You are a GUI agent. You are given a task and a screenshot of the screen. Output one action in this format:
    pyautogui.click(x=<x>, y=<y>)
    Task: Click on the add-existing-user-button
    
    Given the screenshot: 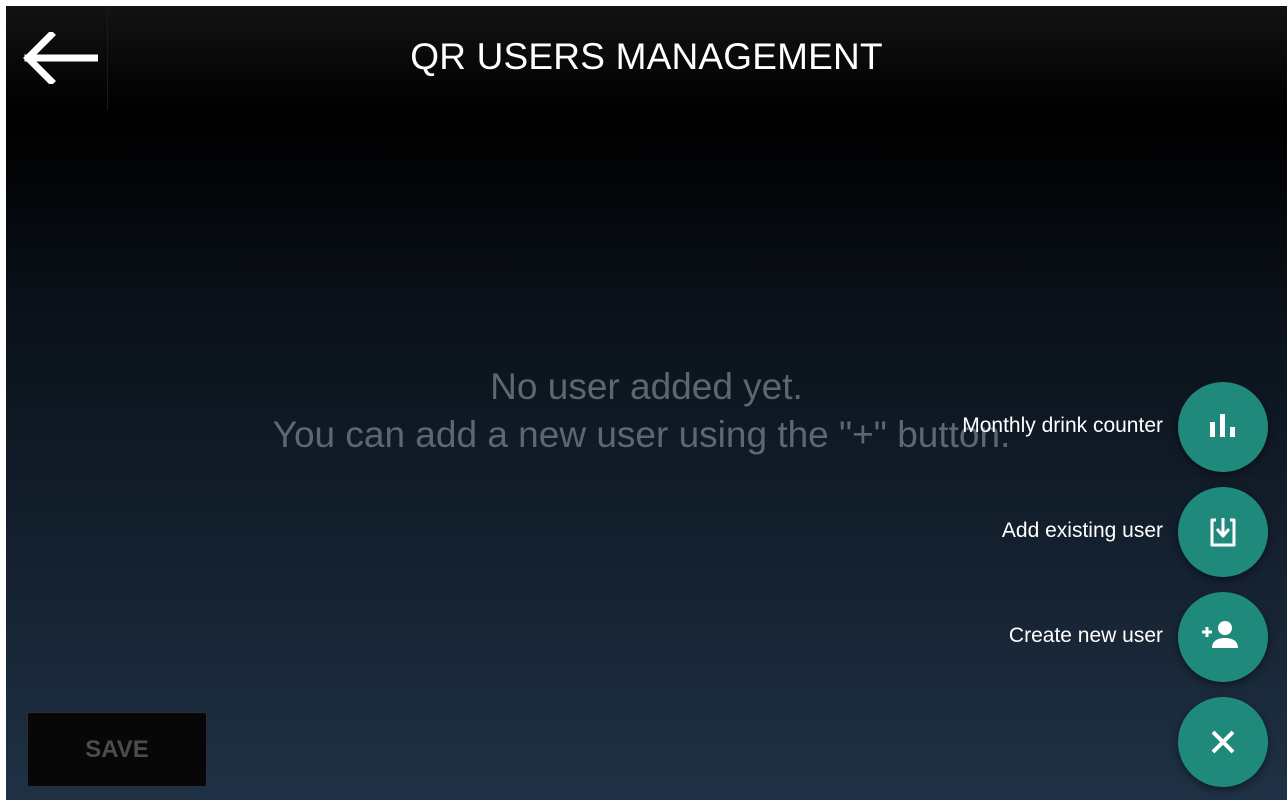 What is the action you would take?
    pyautogui.click(x=1223, y=532)
    